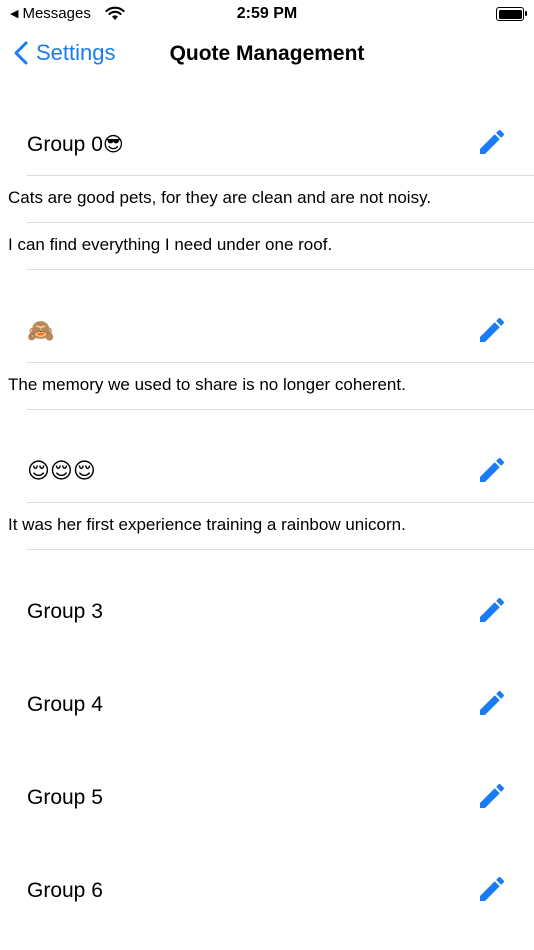  I want to click on group-row-6: Group 6, so click(267, 890).